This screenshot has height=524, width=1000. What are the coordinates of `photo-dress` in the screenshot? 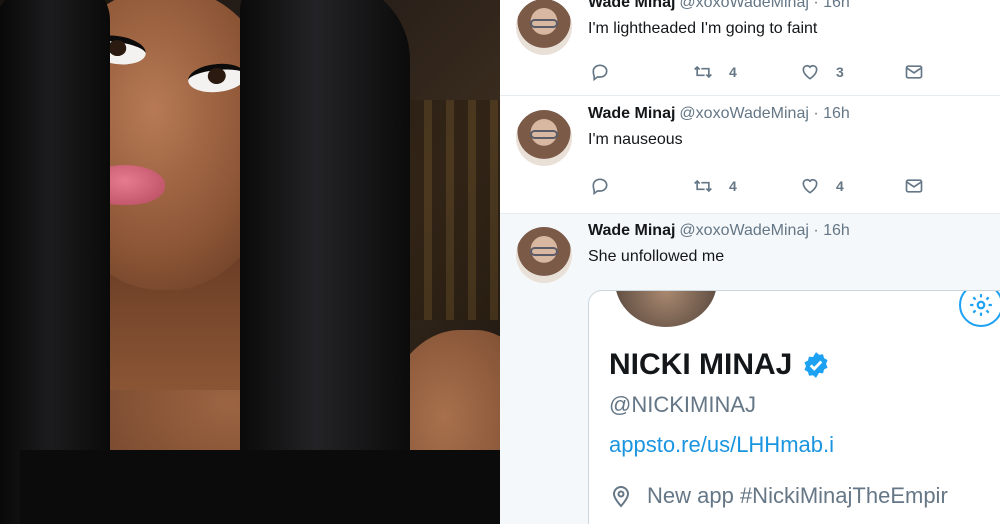 It's located at (260, 487).